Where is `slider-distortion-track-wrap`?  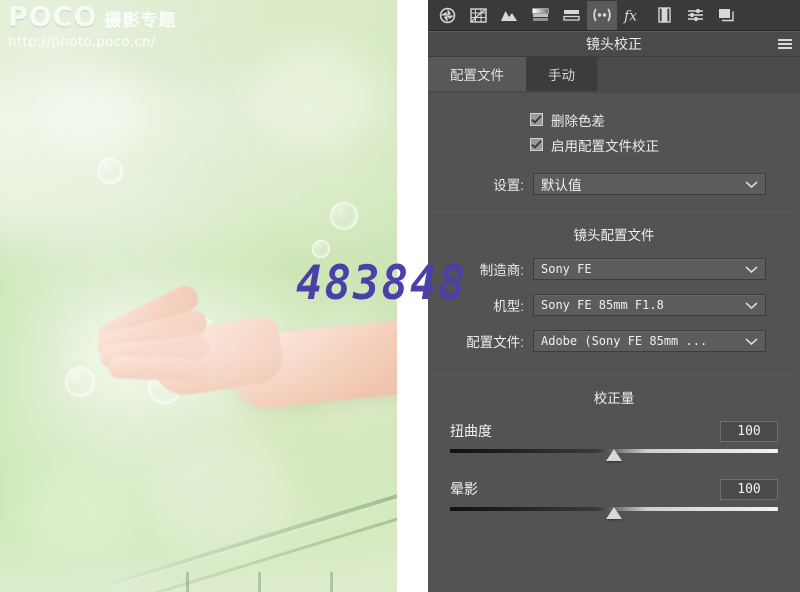 slider-distortion-track-wrap is located at coordinates (614, 454).